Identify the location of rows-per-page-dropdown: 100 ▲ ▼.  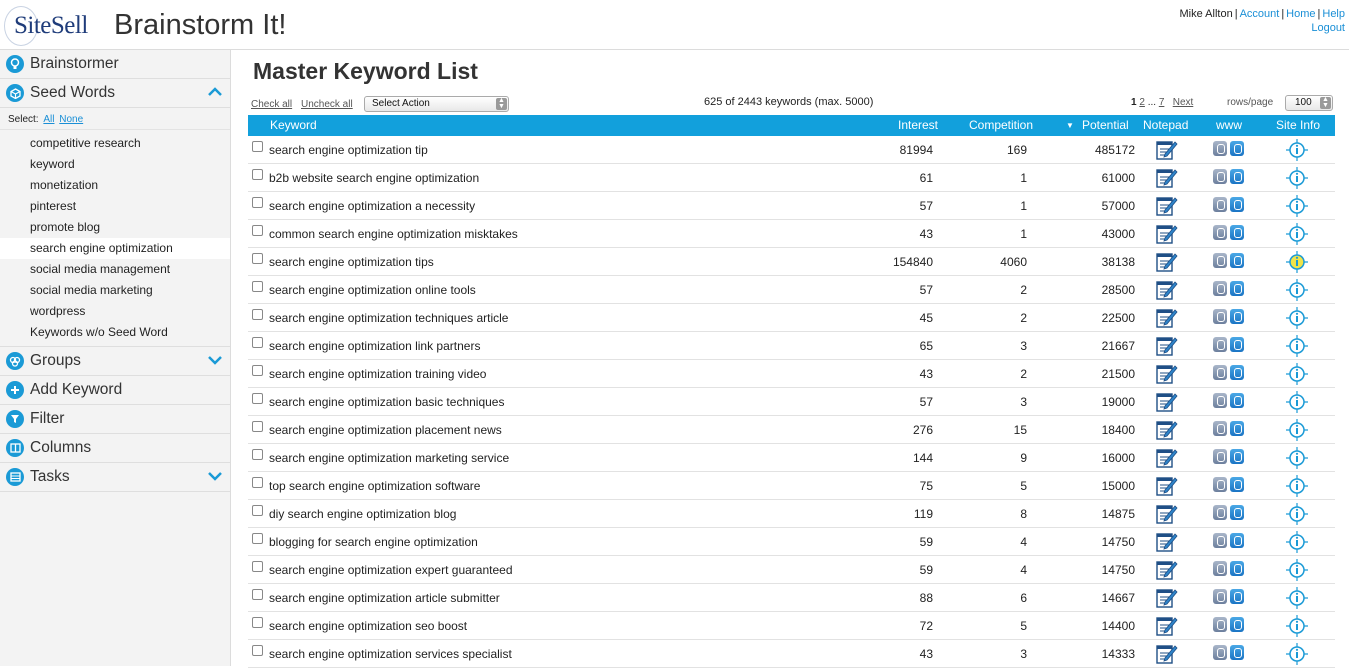
(1309, 103).